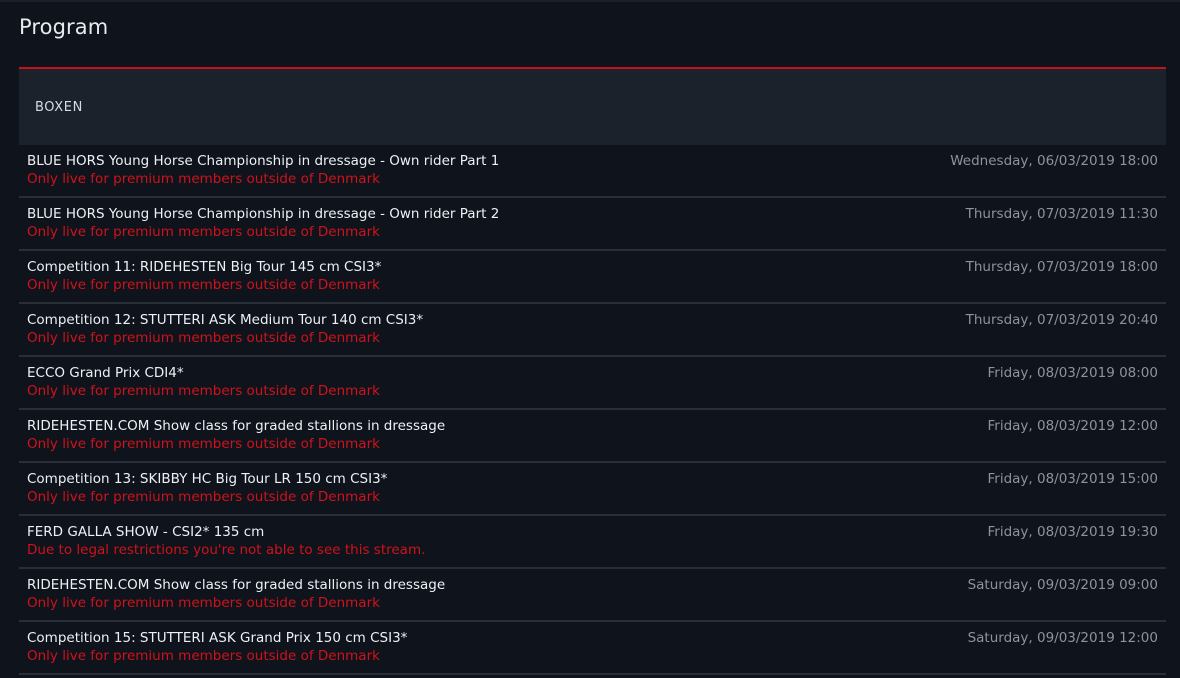 This screenshot has width=1180, height=678. Describe the element at coordinates (1072, 532) in the screenshot. I see `program-datetime: Friday, 08/03/2019 19:30` at that location.